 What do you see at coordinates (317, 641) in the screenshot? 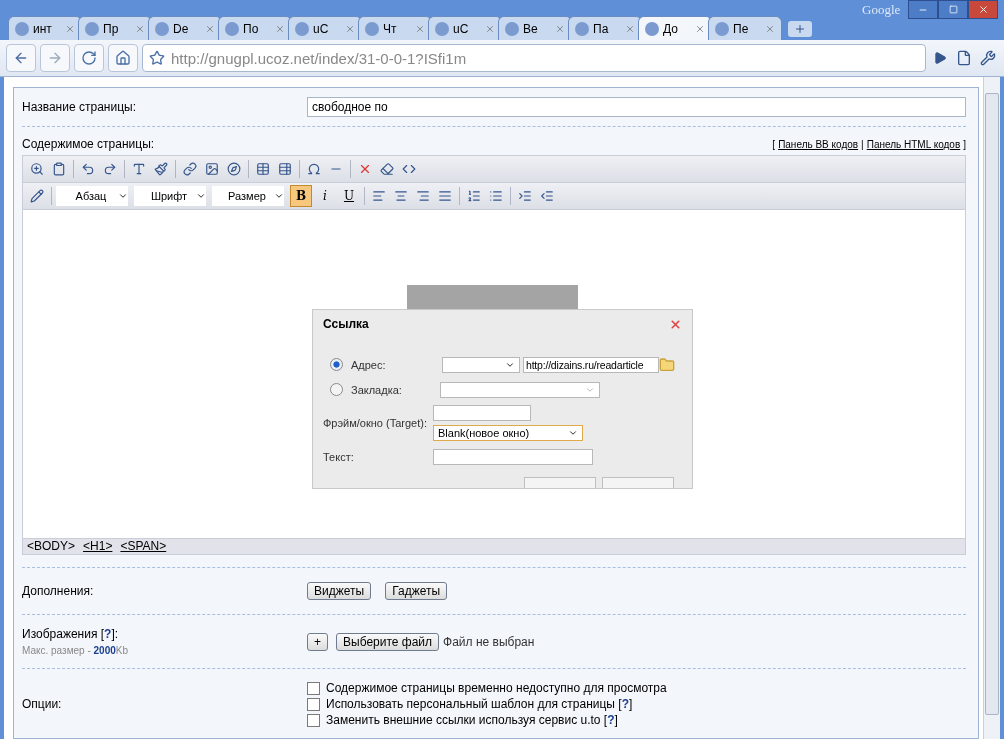
I see `add-button: +` at bounding box center [317, 641].